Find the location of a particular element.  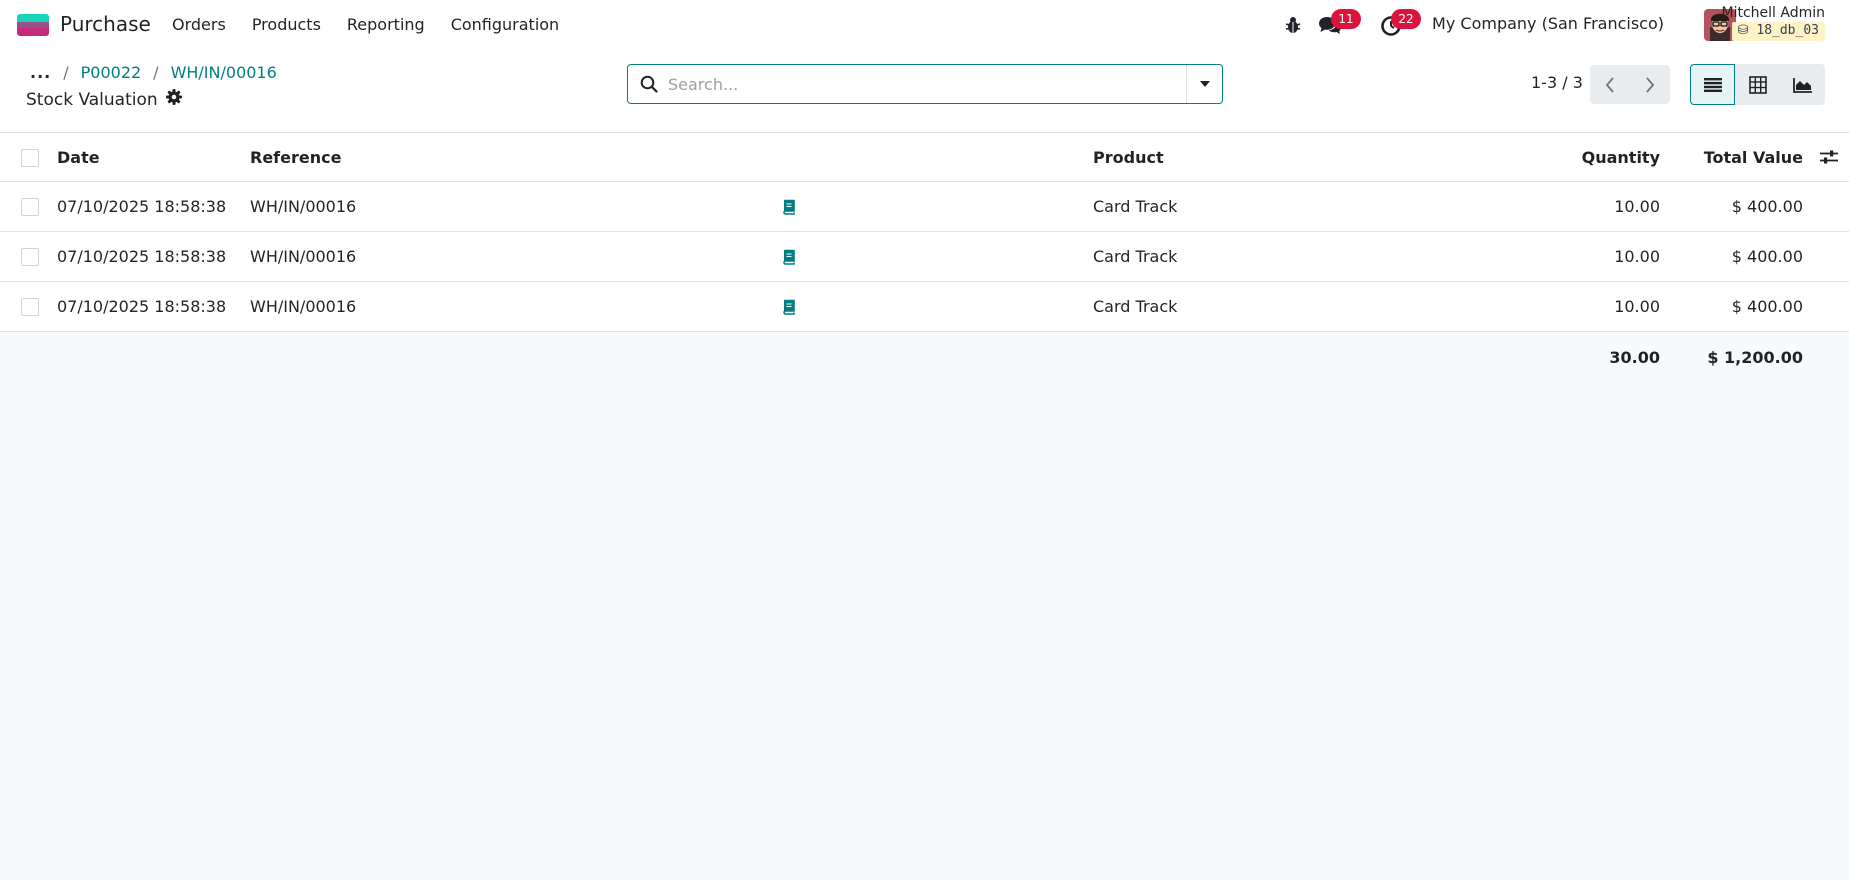

caret-down-icon is located at coordinates (1204, 84).